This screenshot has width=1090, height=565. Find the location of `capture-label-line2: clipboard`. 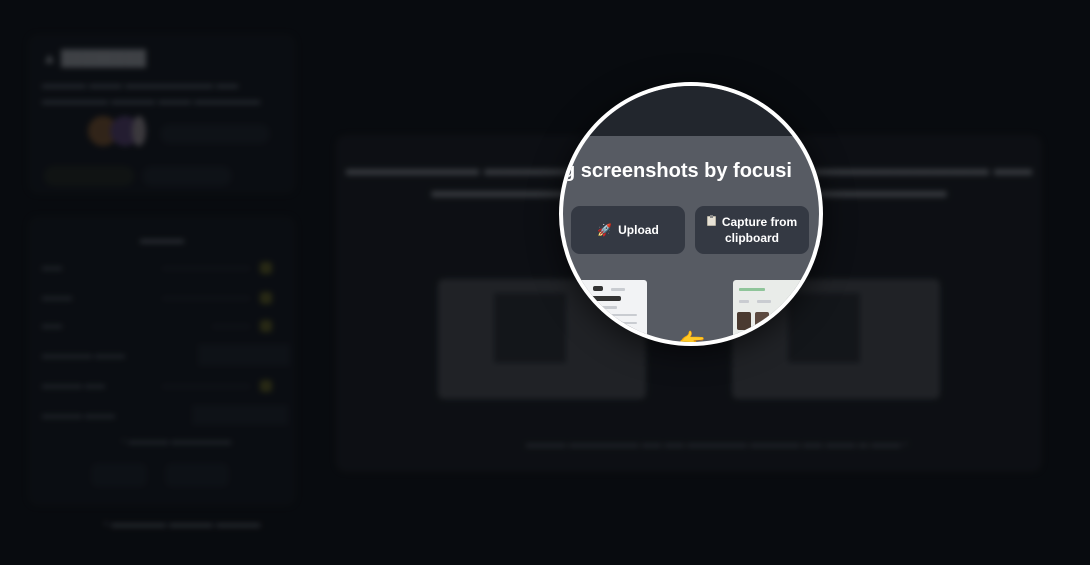

capture-label-line2: clipboard is located at coordinates (751, 238).